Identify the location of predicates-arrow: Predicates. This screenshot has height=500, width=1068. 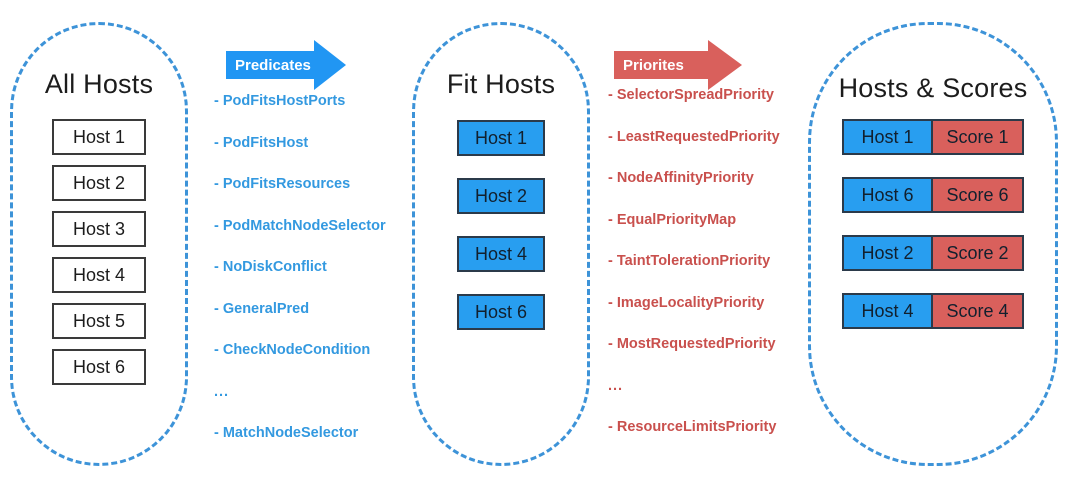
(286, 65).